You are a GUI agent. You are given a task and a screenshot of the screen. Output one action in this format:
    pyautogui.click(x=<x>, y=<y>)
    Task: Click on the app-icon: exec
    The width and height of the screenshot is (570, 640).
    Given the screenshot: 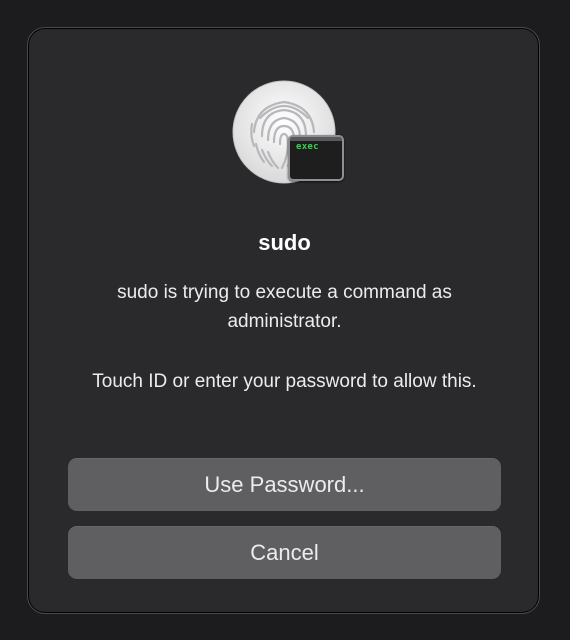 What is the action you would take?
    pyautogui.click(x=288, y=136)
    